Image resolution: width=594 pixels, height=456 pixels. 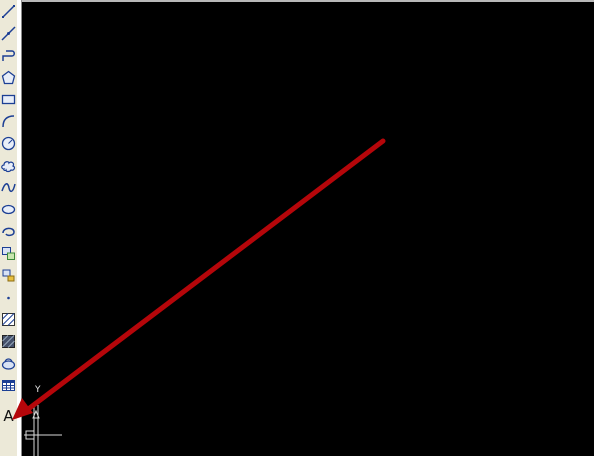 I want to click on hatch-icon, so click(x=8, y=319).